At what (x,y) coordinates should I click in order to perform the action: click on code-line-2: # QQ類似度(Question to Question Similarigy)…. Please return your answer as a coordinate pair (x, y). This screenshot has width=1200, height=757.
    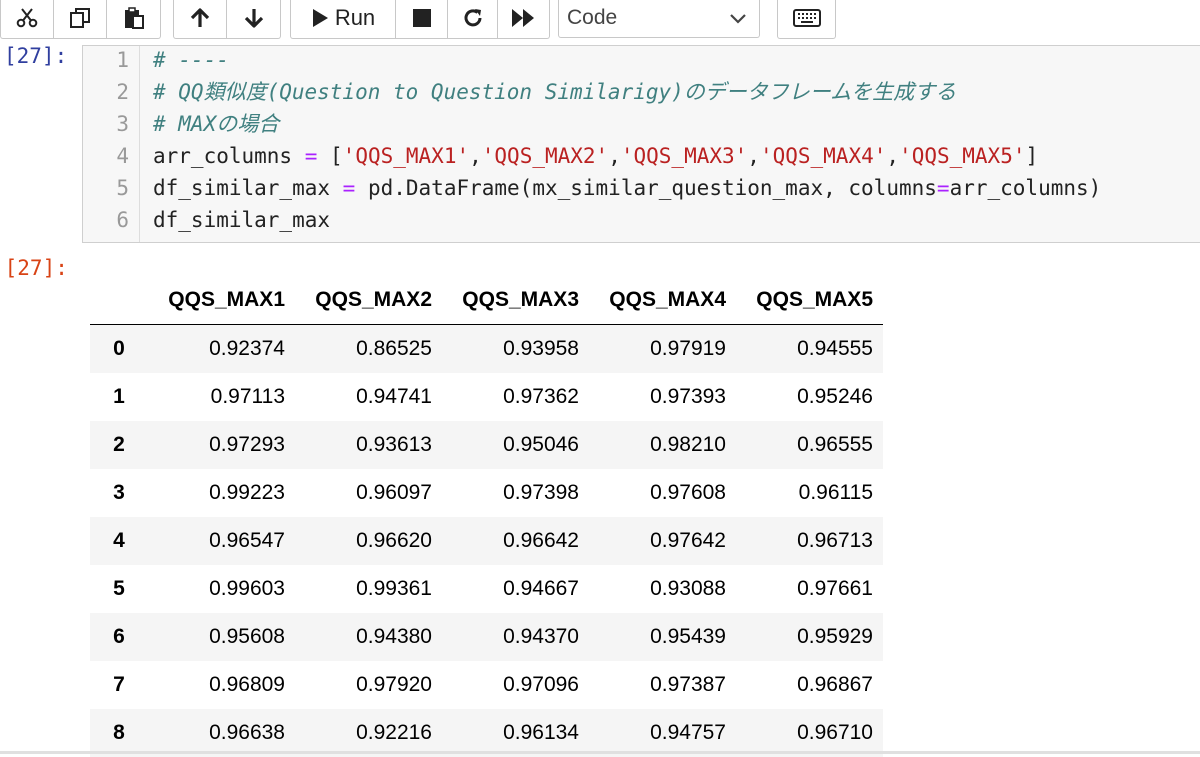
    Looking at the image, I should click on (554, 92).